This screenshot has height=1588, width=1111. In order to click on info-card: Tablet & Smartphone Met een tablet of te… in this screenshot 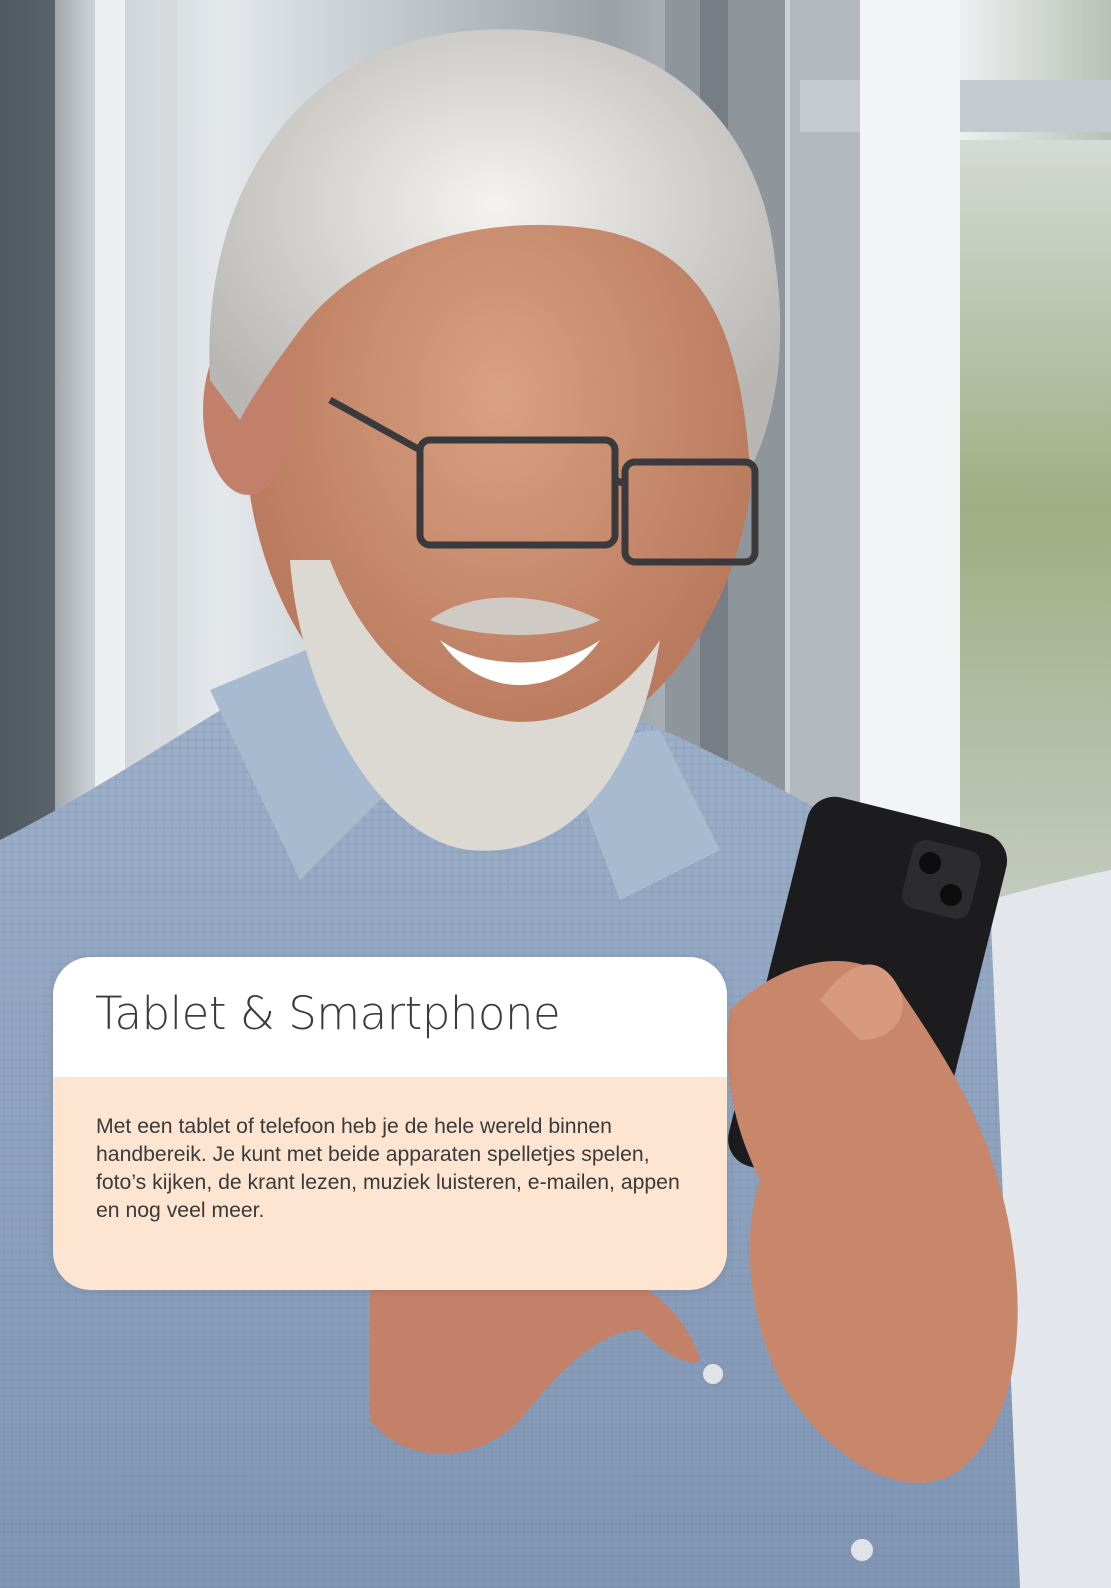, I will do `click(390, 1123)`.